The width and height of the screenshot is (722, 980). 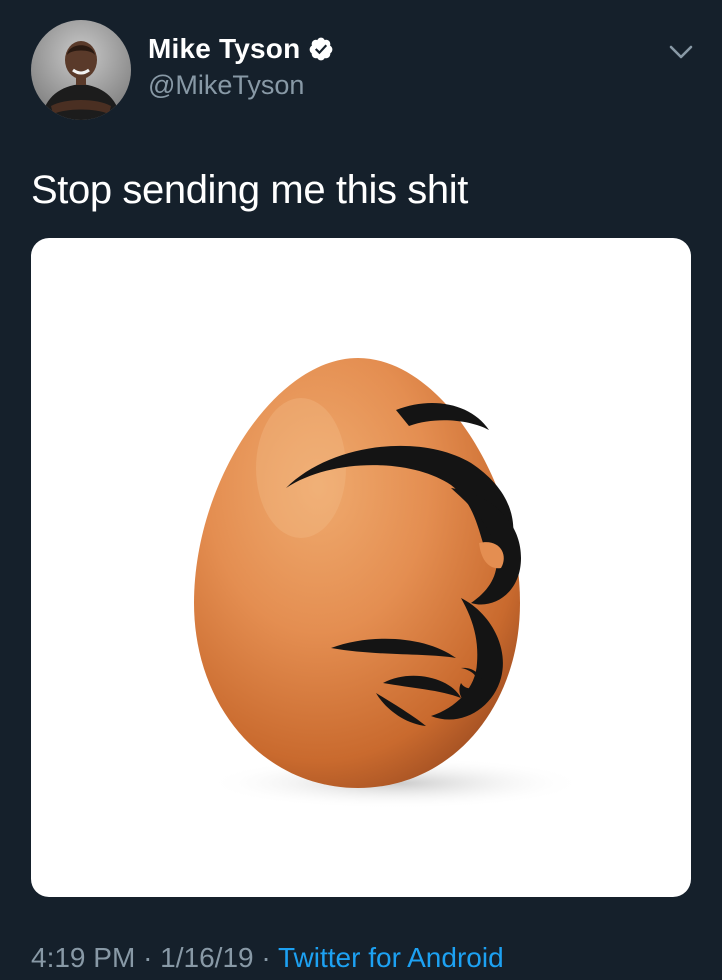 I want to click on author-display-name: Mike Tyson, so click(x=224, y=49).